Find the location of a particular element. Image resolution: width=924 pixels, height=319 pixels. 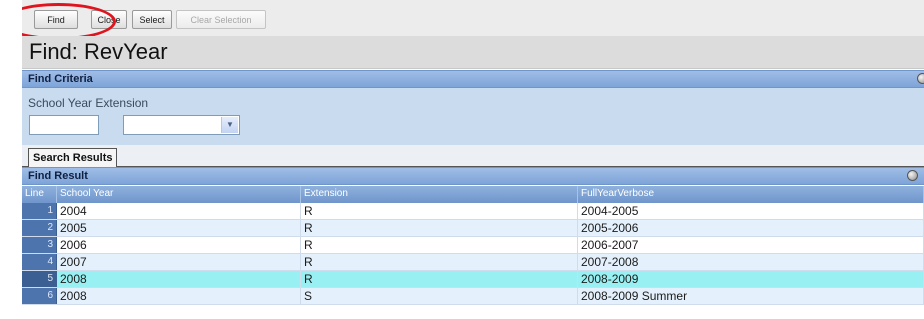

table-row-selected: 5 2008 R 2008-2009 is located at coordinates (473, 279).